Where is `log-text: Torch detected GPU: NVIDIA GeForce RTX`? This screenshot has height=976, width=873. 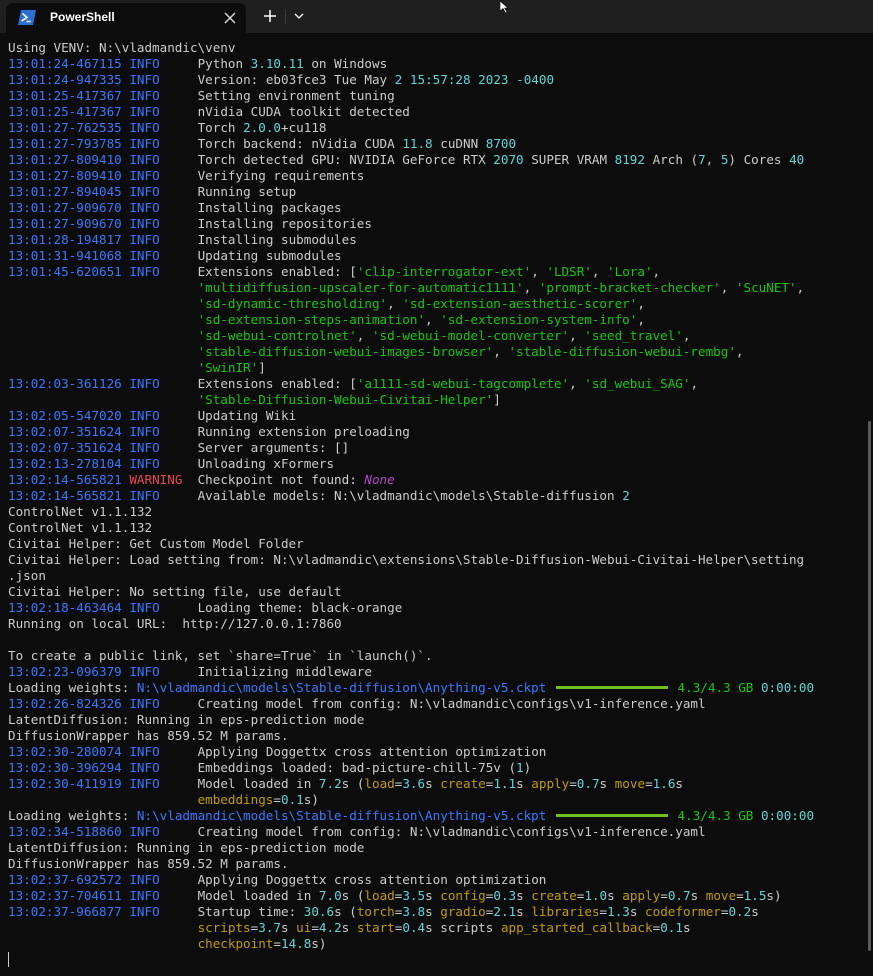
log-text: Torch detected GPU: NVIDIA GeForce RTX is located at coordinates (326, 159).